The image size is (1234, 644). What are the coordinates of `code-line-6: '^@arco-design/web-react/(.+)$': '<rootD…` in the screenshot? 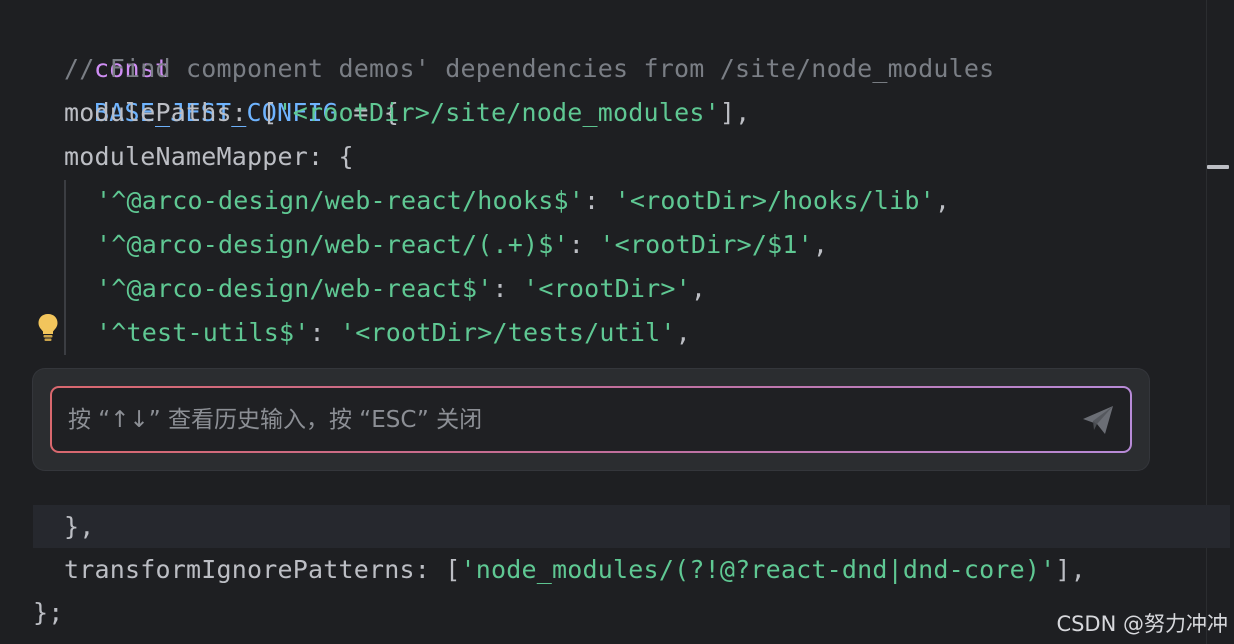 It's located at (462, 245).